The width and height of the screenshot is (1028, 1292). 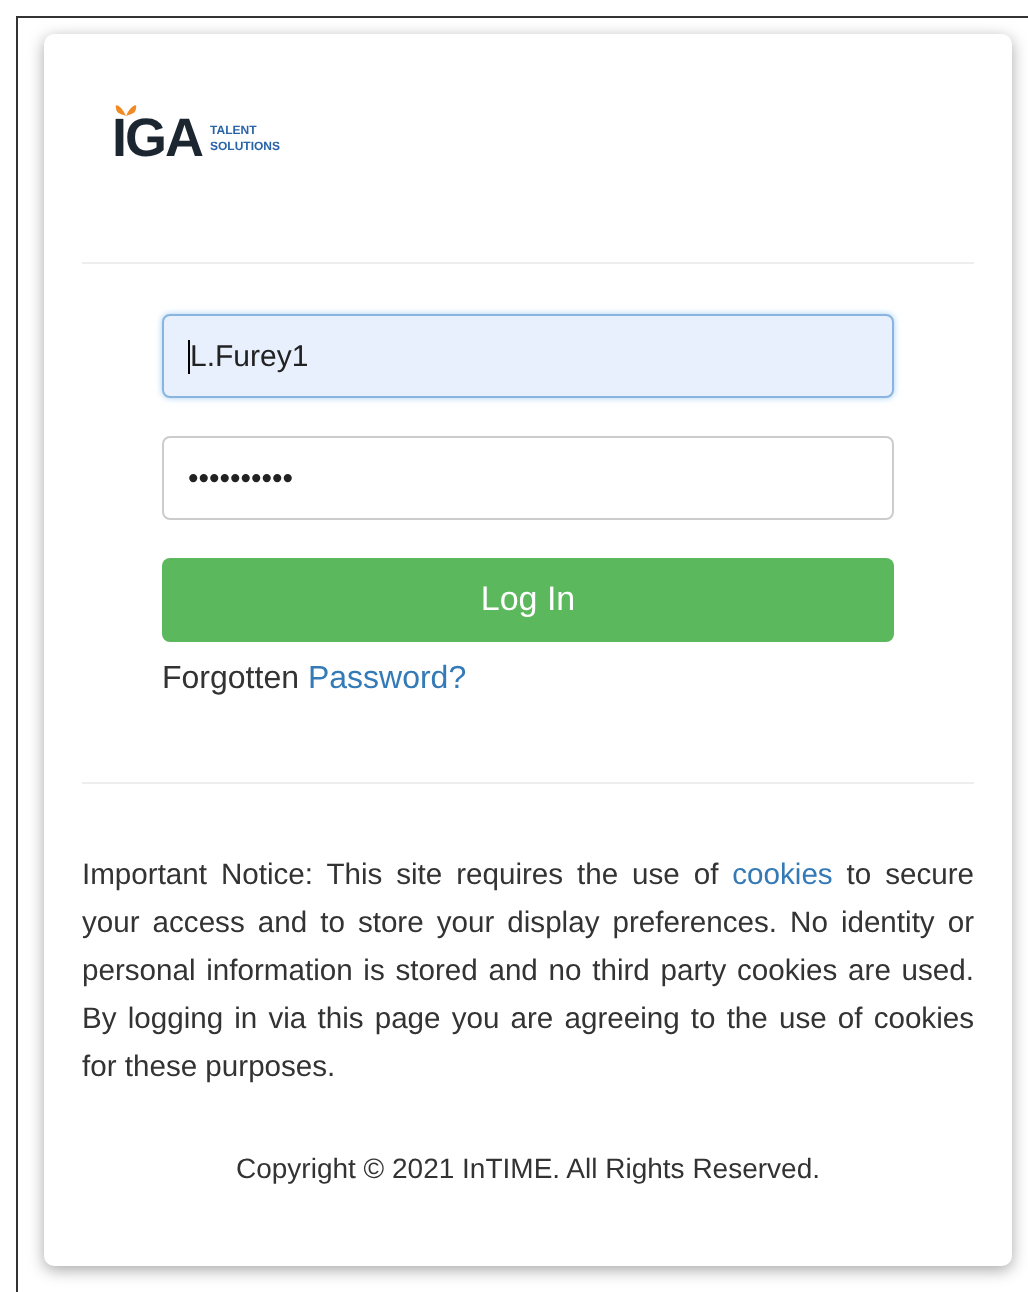 What do you see at coordinates (528, 1168) in the screenshot?
I see `copyright-text: Copyright © 2021 InTIME. All Rights Reserved.` at bounding box center [528, 1168].